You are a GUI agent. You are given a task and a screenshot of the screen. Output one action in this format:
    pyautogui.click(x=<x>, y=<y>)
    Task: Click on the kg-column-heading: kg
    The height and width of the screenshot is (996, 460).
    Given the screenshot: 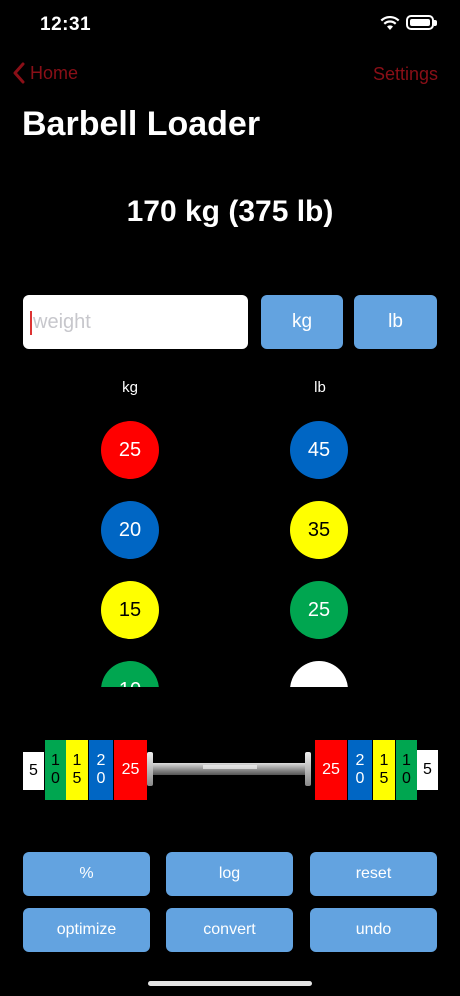 What is the action you would take?
    pyautogui.click(x=130, y=387)
    